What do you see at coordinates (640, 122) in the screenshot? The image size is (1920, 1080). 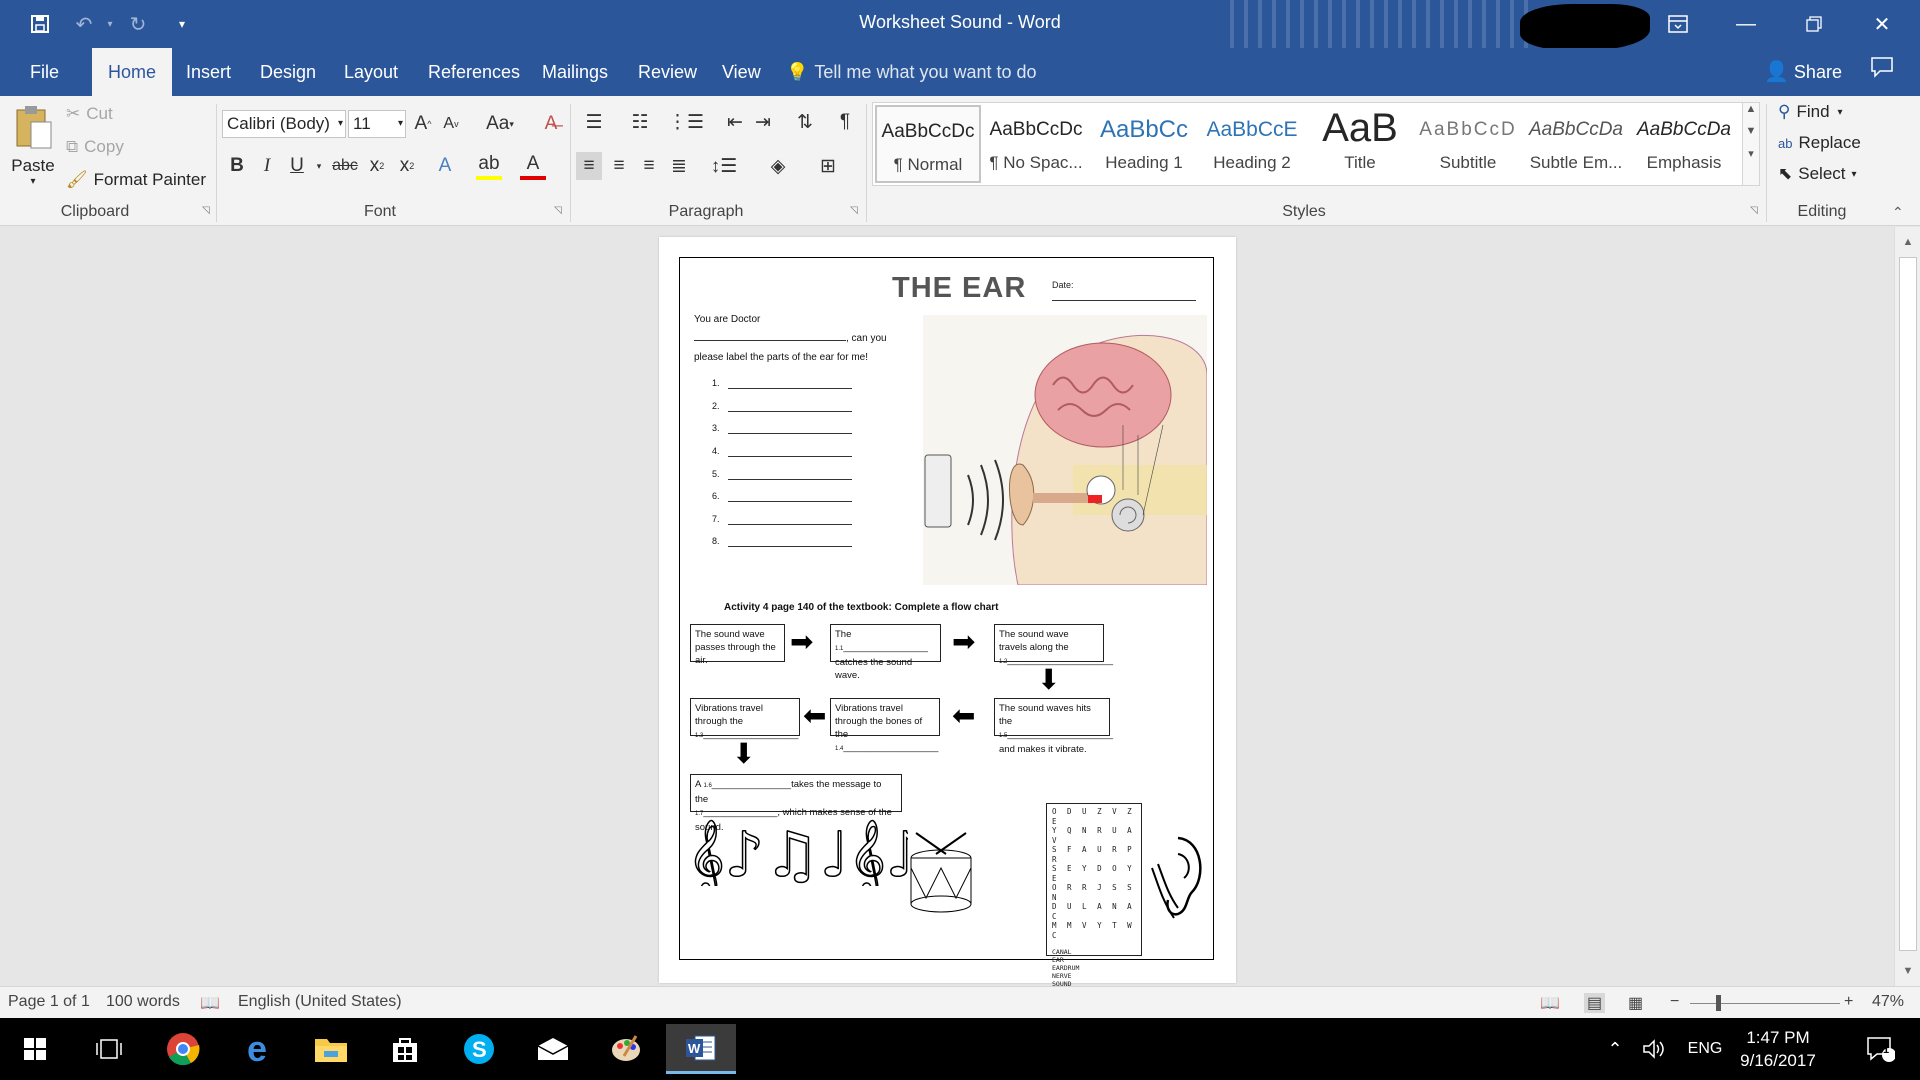 I see `numbering-icon: ☷` at bounding box center [640, 122].